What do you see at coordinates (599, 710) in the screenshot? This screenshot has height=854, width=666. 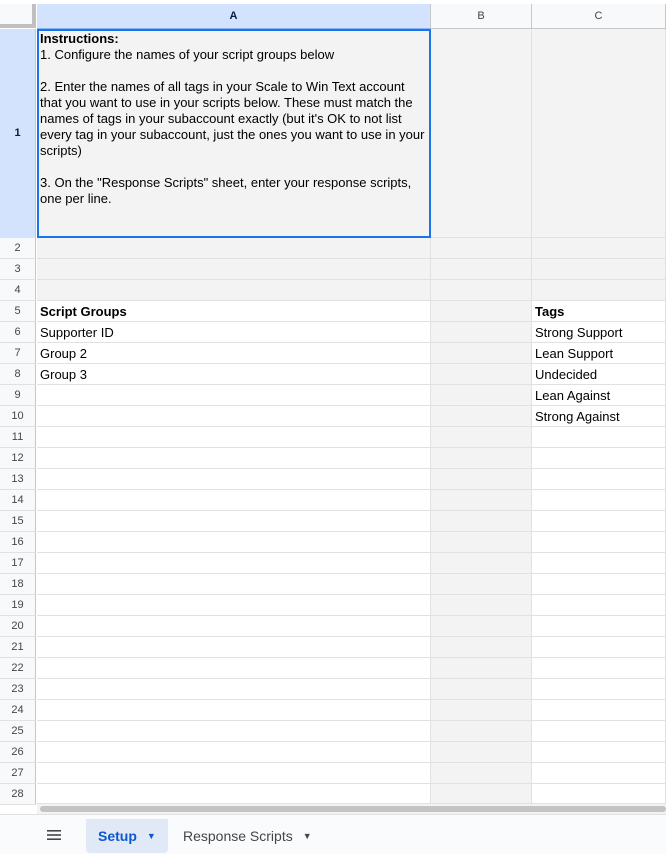 I see `cell-C24` at bounding box center [599, 710].